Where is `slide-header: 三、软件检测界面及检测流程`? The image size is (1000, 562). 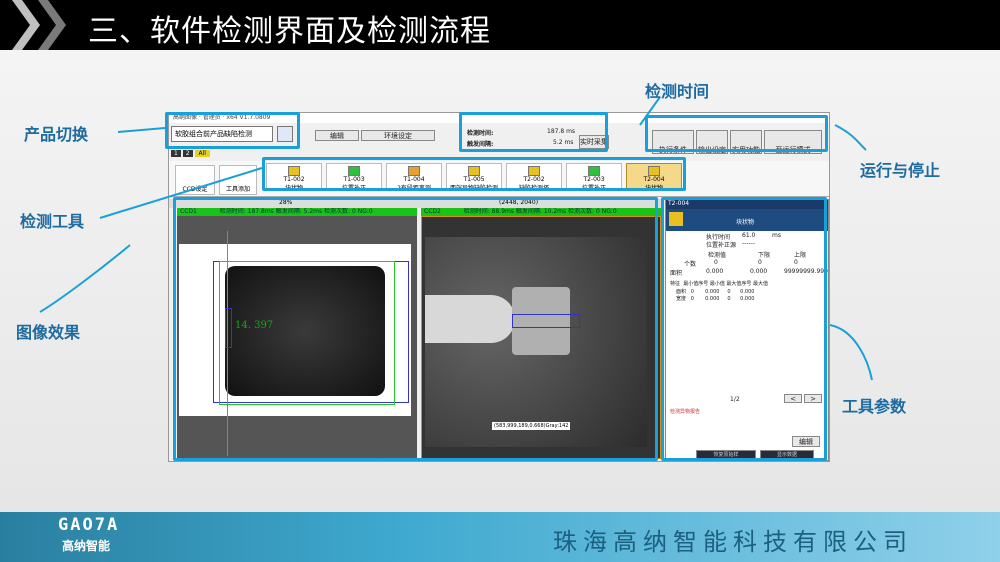 slide-header: 三、软件检测界面及检测流程 is located at coordinates (500, 25).